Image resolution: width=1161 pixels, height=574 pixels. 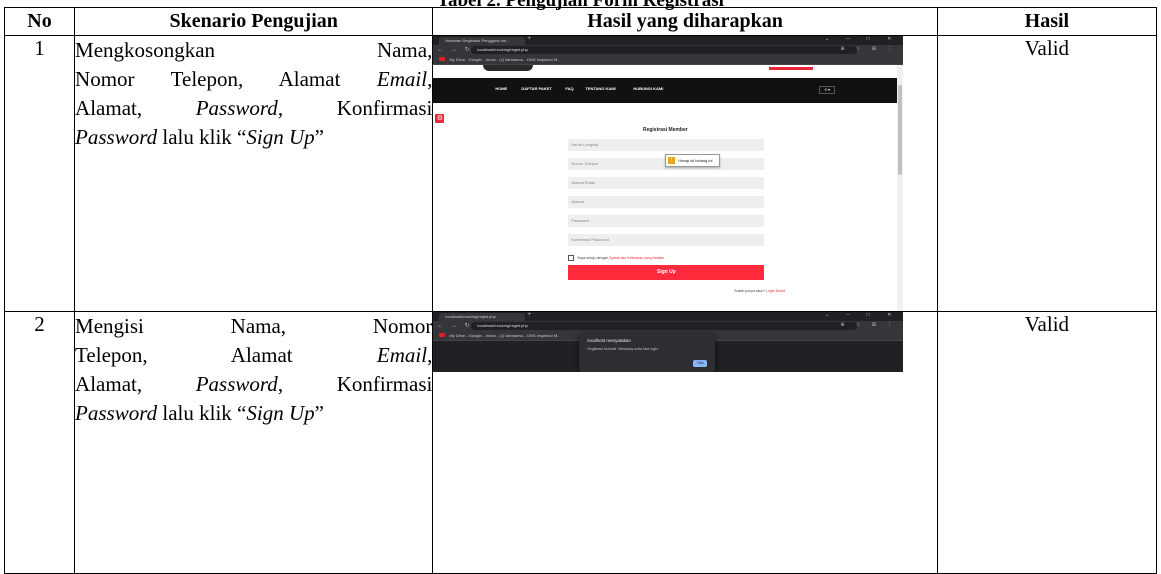 What do you see at coordinates (665, 130) in the screenshot?
I see `form-title: Registrasi Member` at bounding box center [665, 130].